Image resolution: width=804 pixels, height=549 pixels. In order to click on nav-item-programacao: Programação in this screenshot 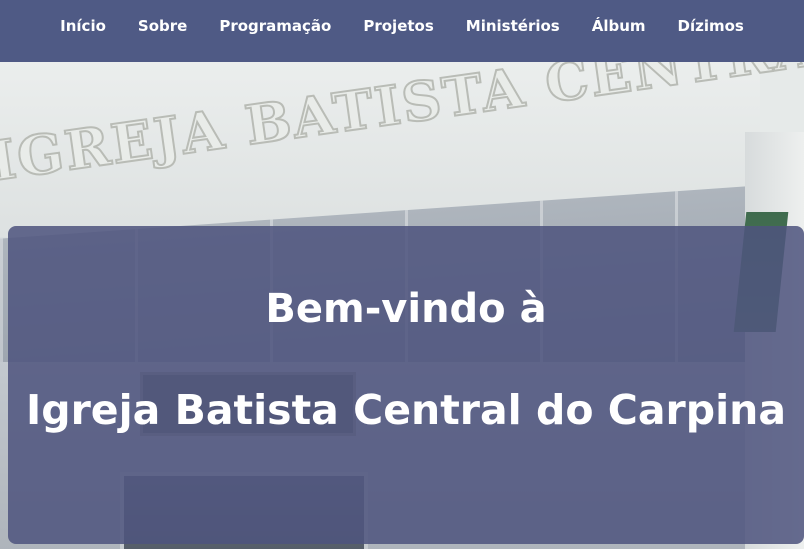, I will do `click(275, 26)`.